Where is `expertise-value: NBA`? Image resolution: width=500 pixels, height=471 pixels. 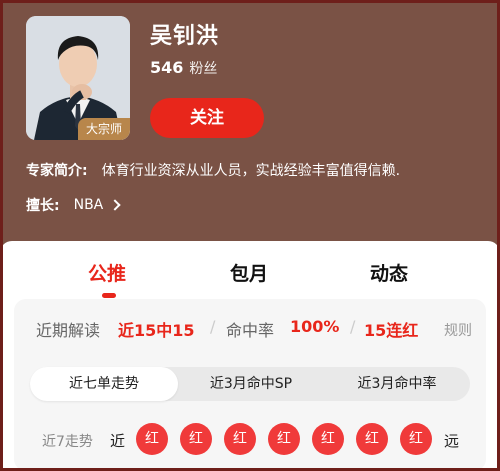 expertise-value: NBA is located at coordinates (88, 205).